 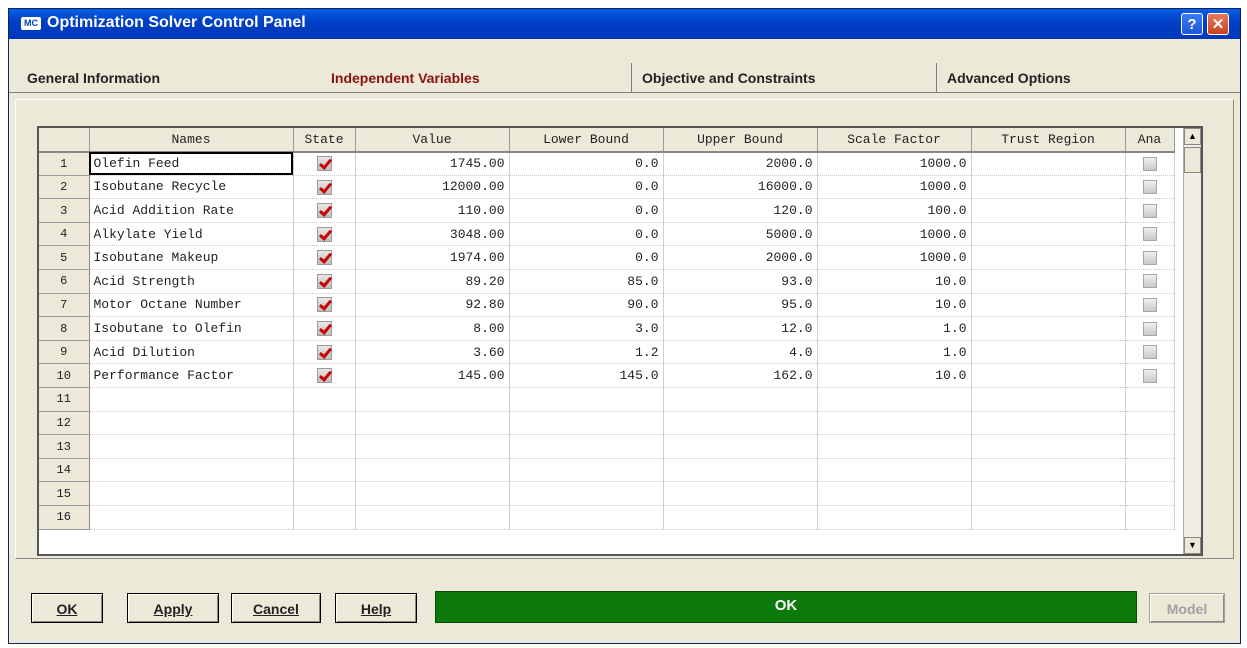 What do you see at coordinates (64, 399) in the screenshot?
I see `row-number: 11` at bounding box center [64, 399].